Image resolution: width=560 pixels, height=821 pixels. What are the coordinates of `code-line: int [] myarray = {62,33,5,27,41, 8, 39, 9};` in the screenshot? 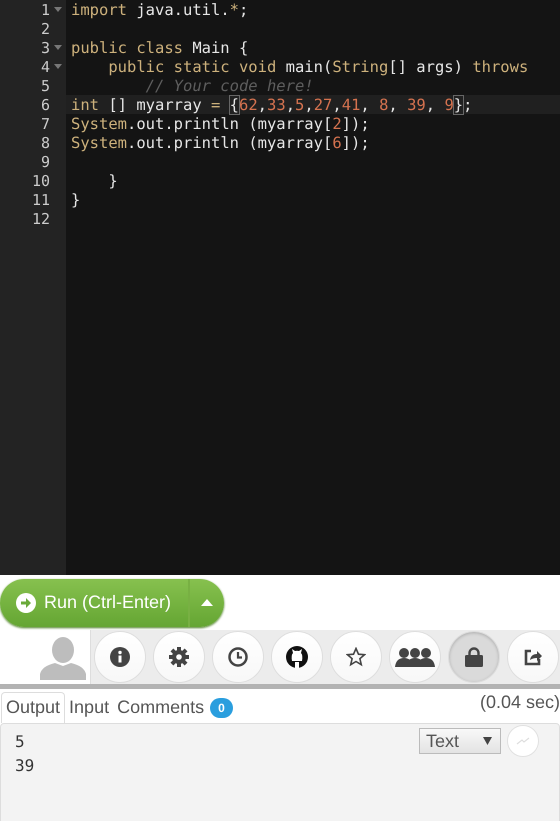 It's located at (271, 105).